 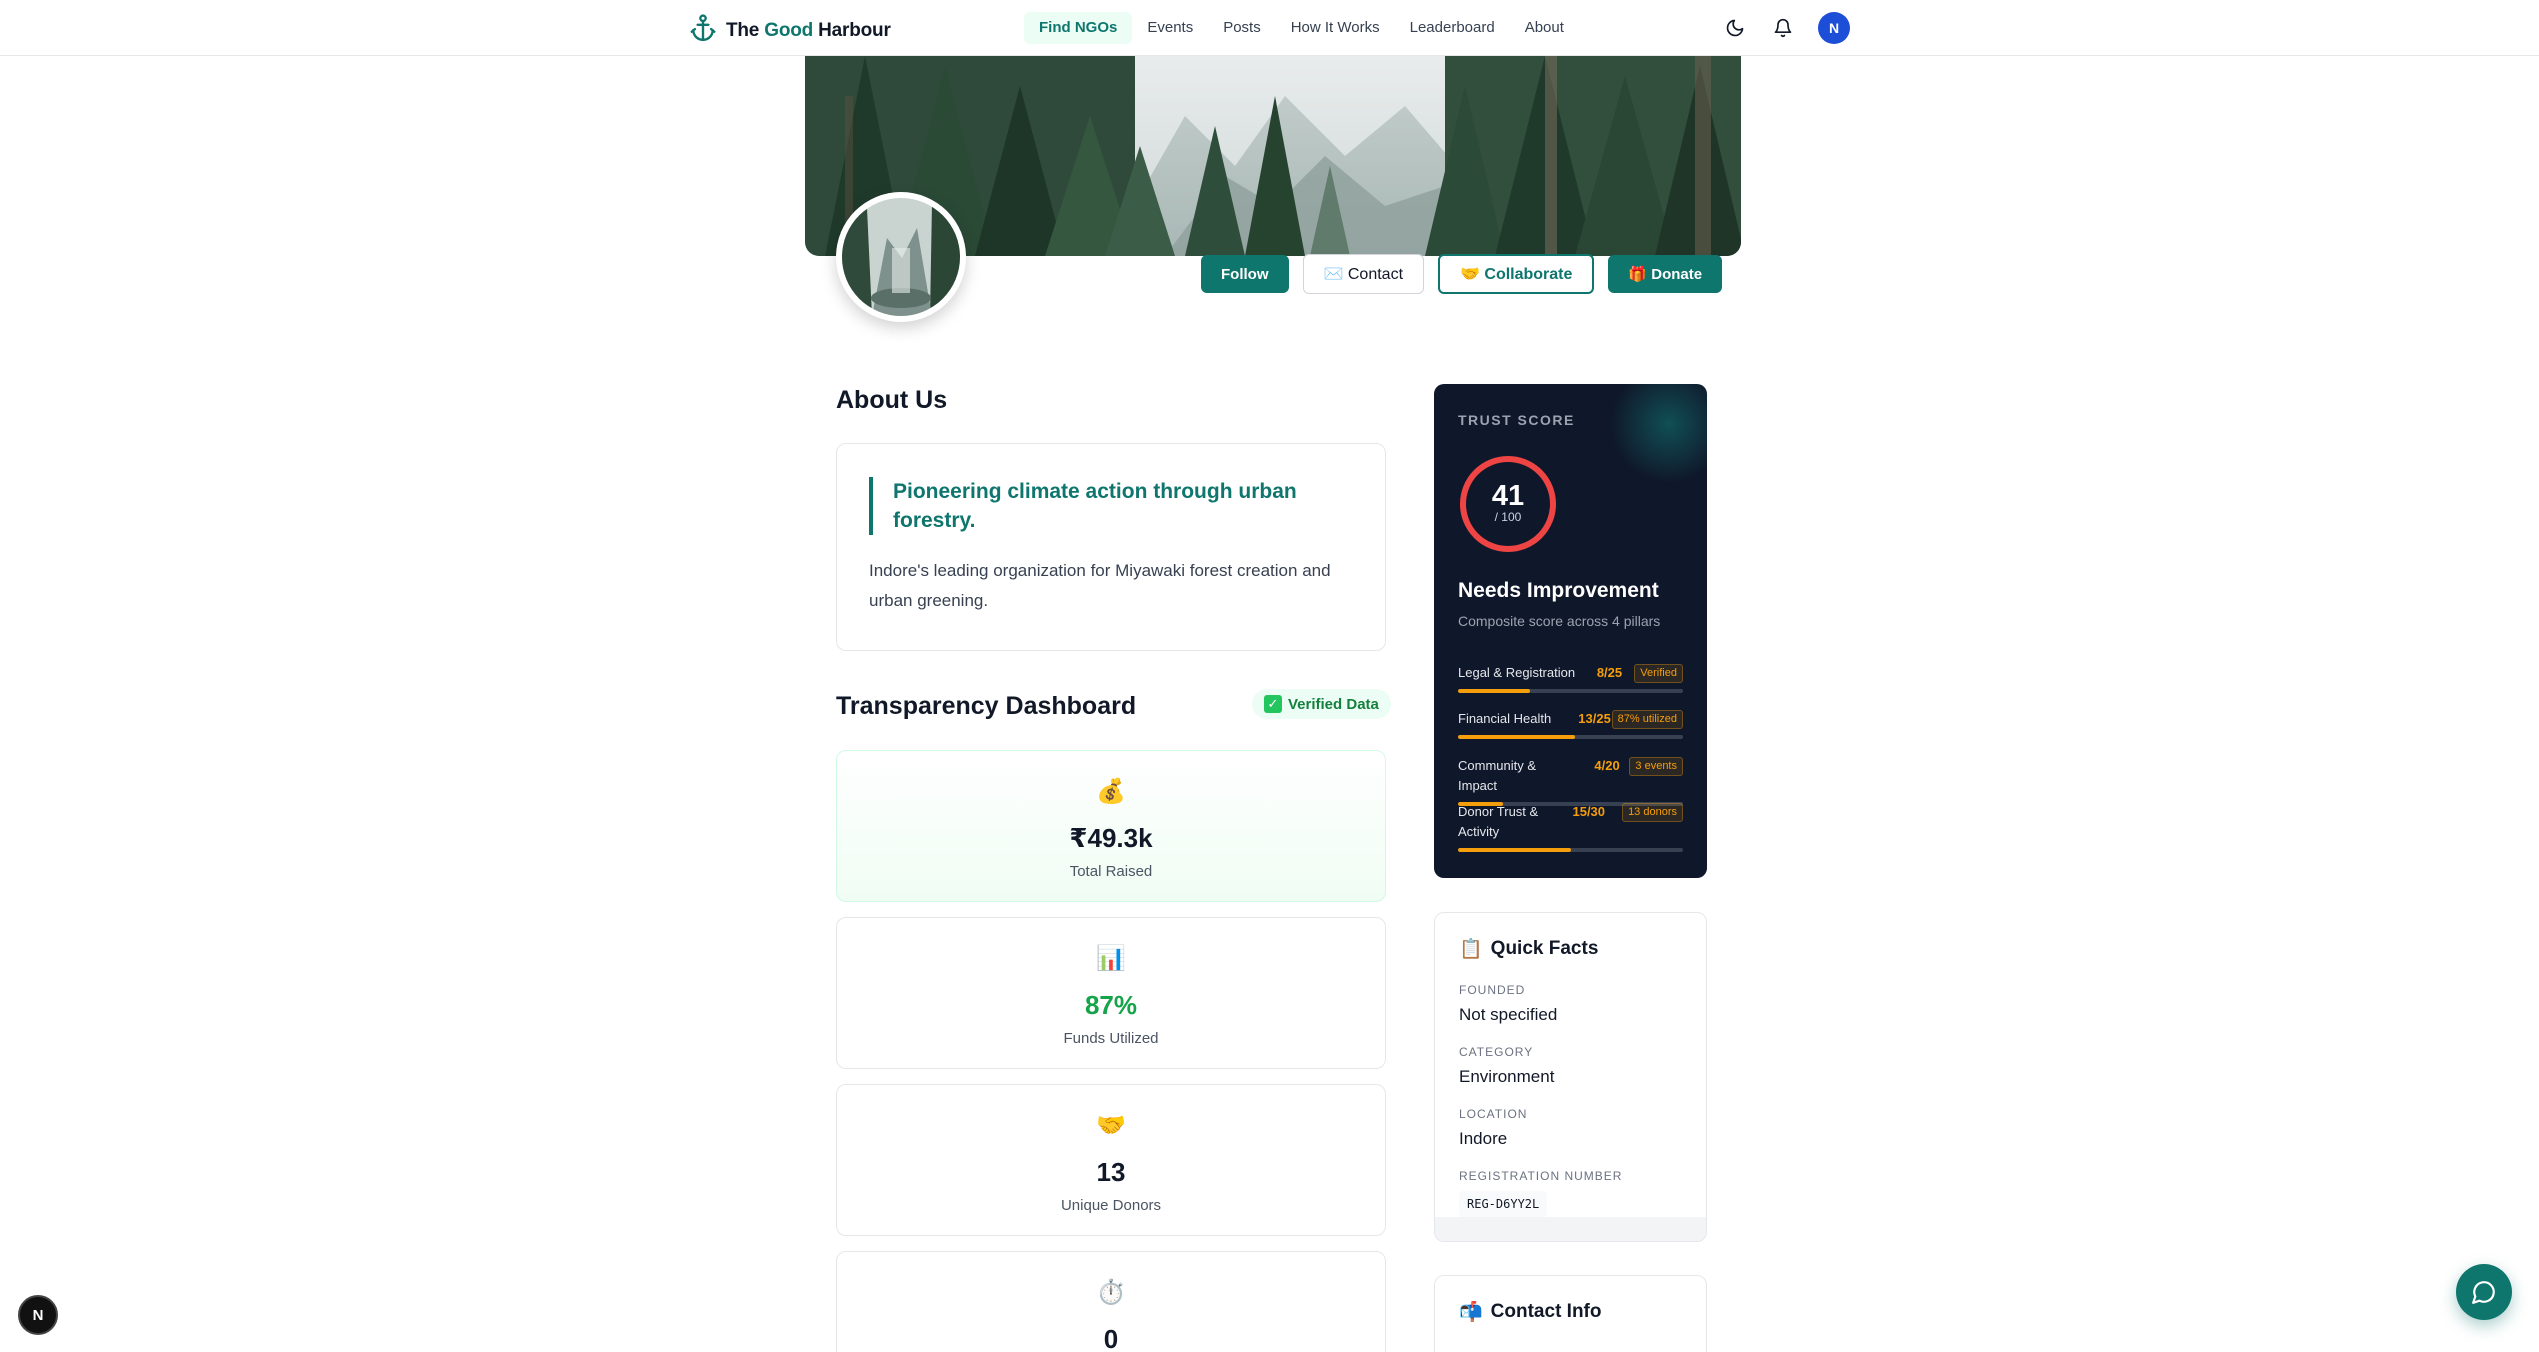 What do you see at coordinates (1505, 718) in the screenshot?
I see `pillar-name: Financial Health` at bounding box center [1505, 718].